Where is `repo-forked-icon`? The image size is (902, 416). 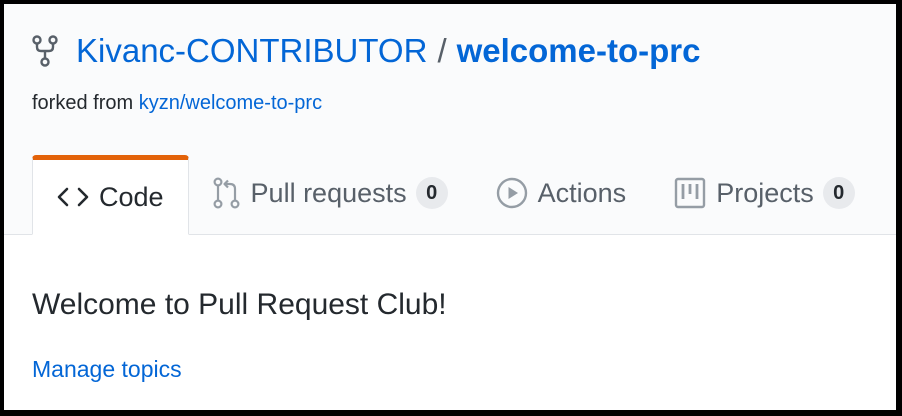 repo-forked-icon is located at coordinates (45, 51).